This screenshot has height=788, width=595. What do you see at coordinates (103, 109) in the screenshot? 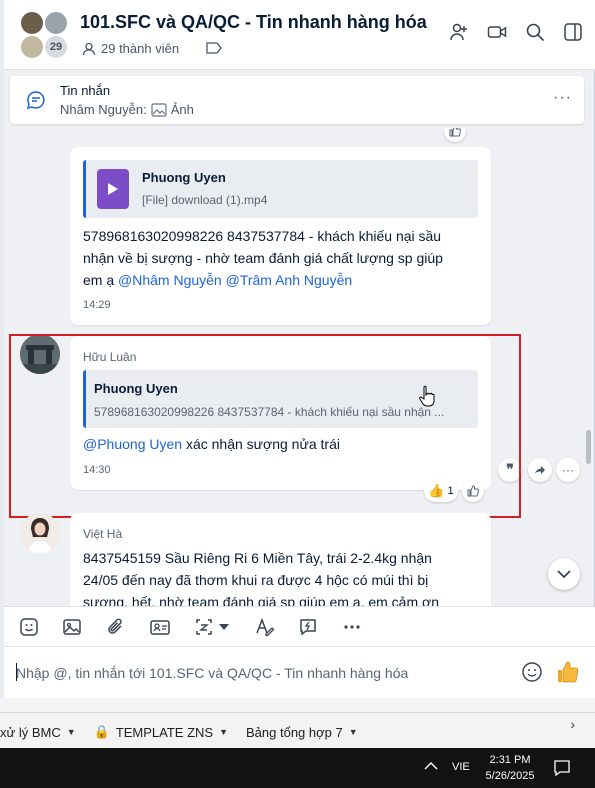
I see `pinned-sender: Nhâm Nguyễn:` at bounding box center [103, 109].